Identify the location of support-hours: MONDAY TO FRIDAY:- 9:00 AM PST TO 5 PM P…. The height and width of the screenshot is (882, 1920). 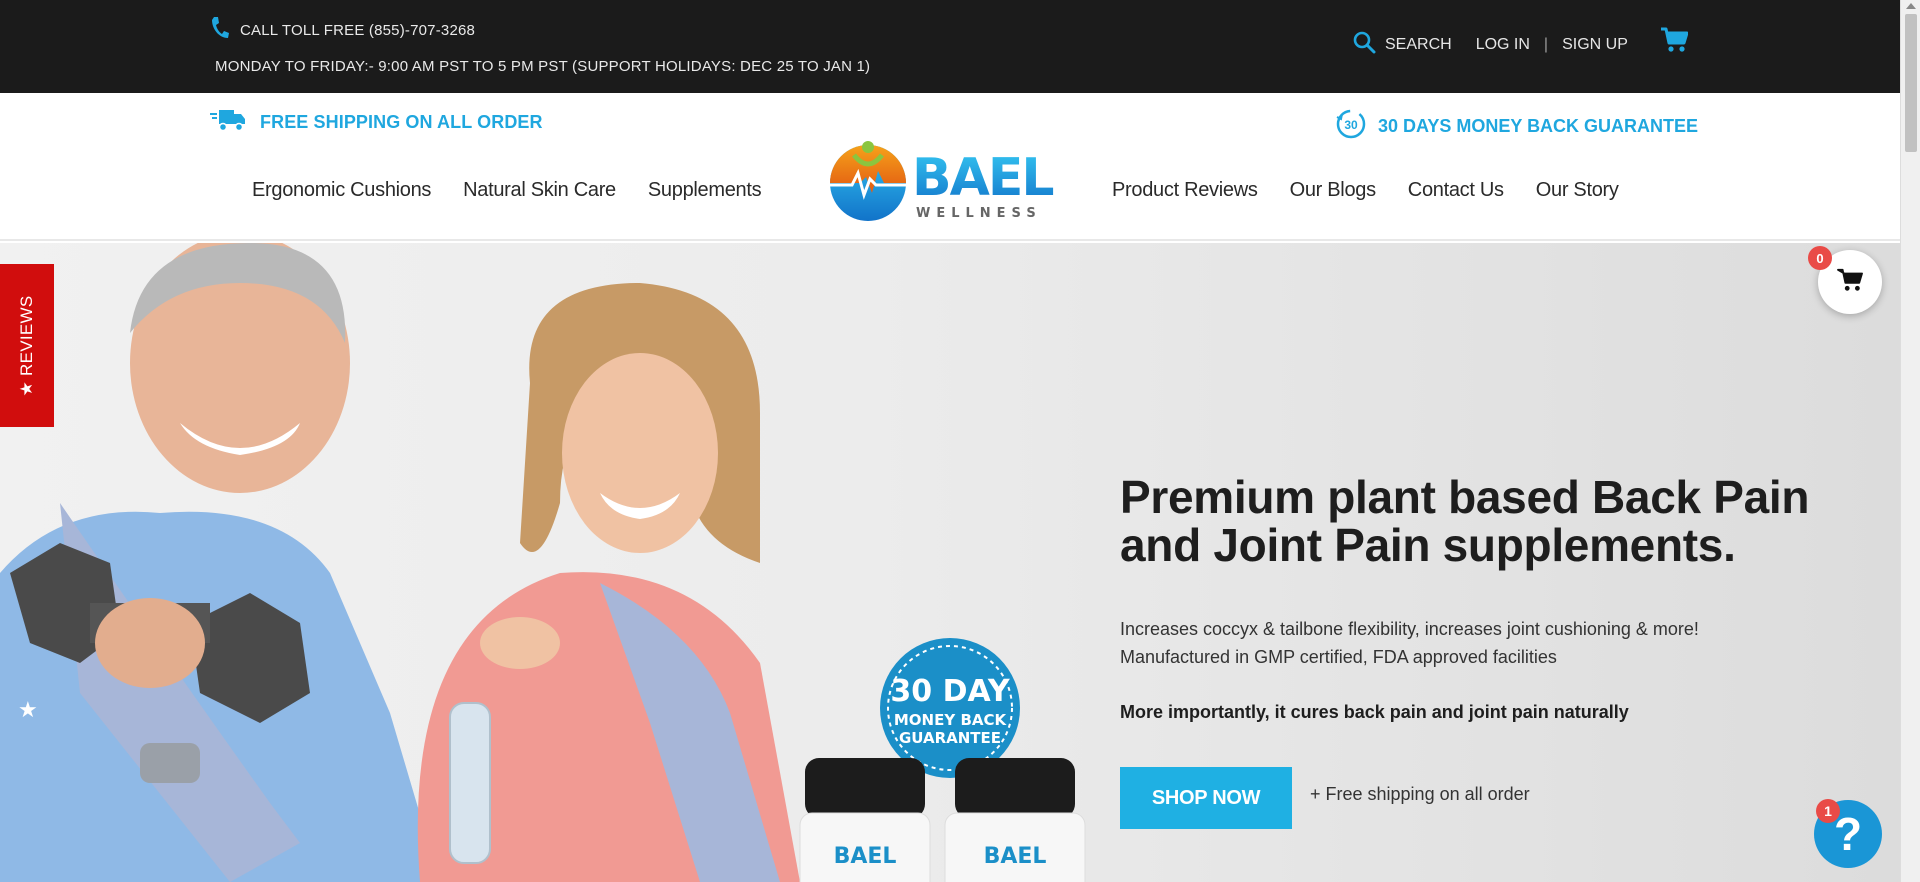
(543, 66).